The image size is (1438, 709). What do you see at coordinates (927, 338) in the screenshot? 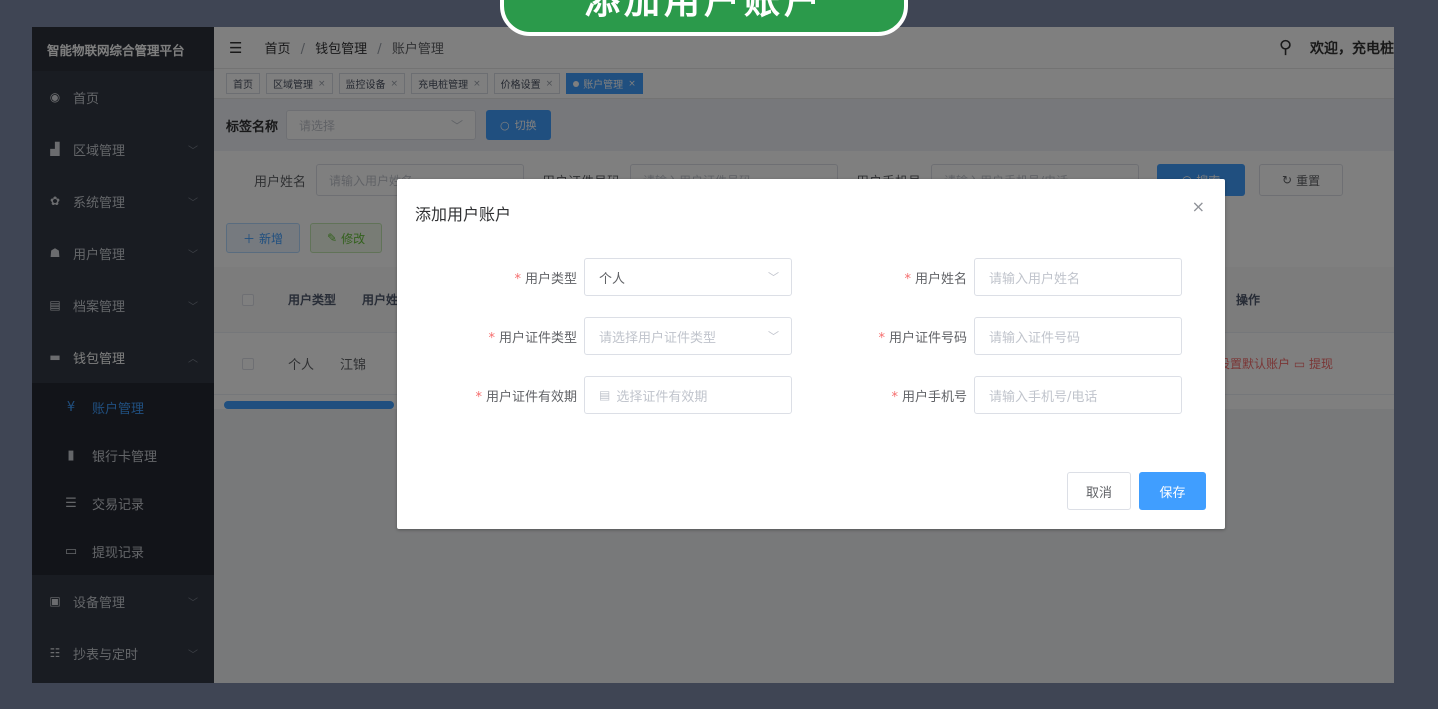
I see `id-number-label-text: 用户证件号码` at bounding box center [927, 338].